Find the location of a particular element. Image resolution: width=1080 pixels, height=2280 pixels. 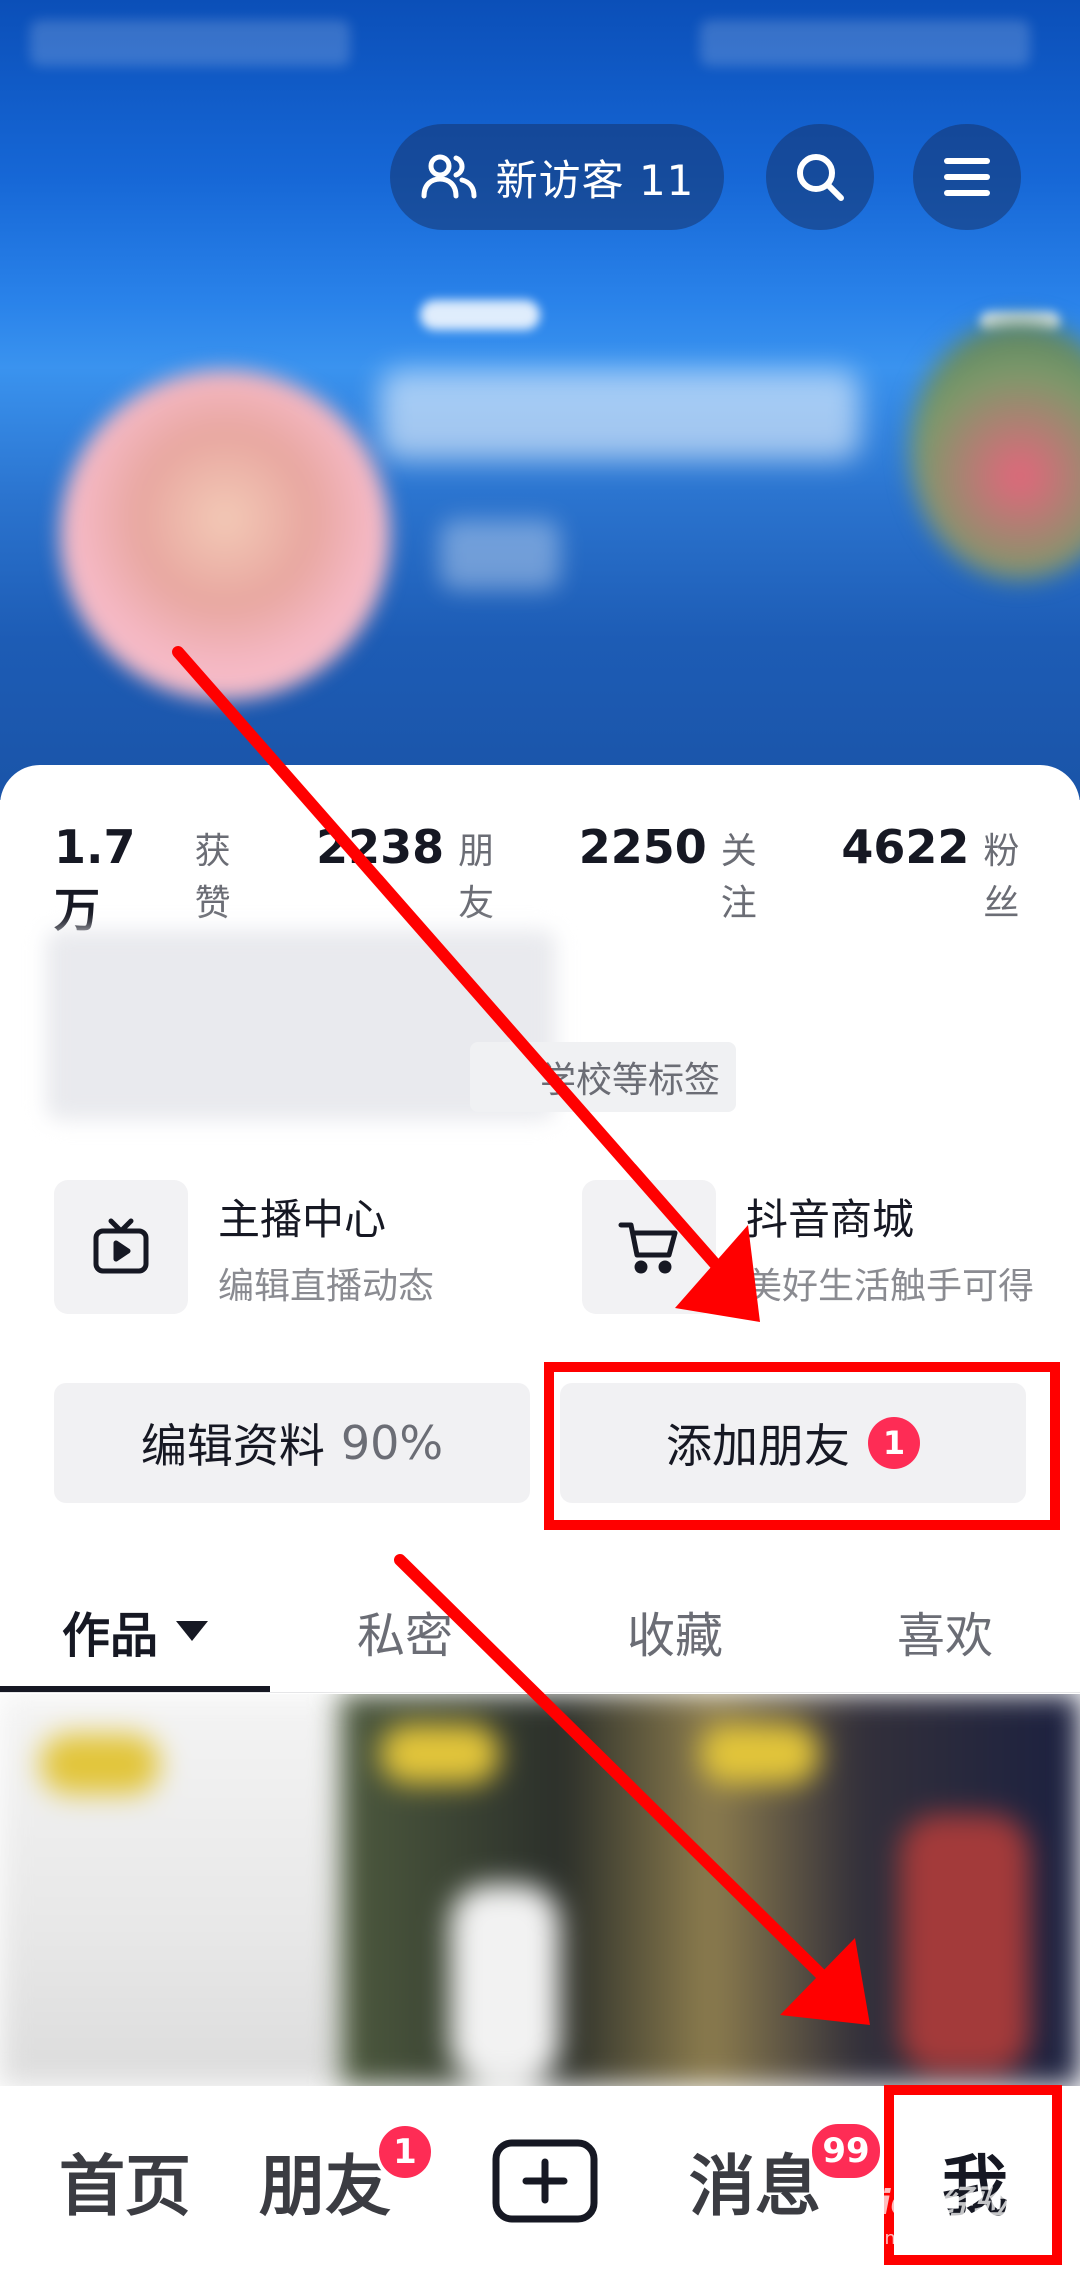

tab-label: 作品 is located at coordinates (109, 1636).